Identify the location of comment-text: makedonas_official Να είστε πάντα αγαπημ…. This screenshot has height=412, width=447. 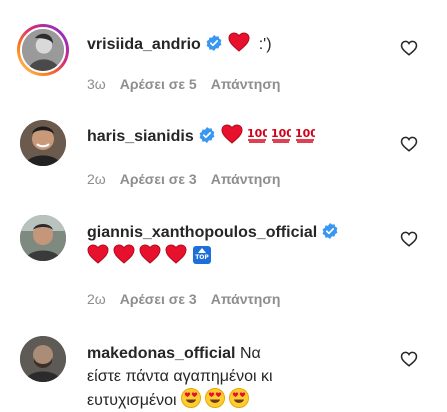
(189, 377).